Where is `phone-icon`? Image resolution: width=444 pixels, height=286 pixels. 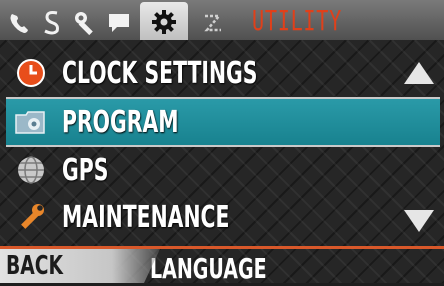 phone-icon is located at coordinates (19, 23).